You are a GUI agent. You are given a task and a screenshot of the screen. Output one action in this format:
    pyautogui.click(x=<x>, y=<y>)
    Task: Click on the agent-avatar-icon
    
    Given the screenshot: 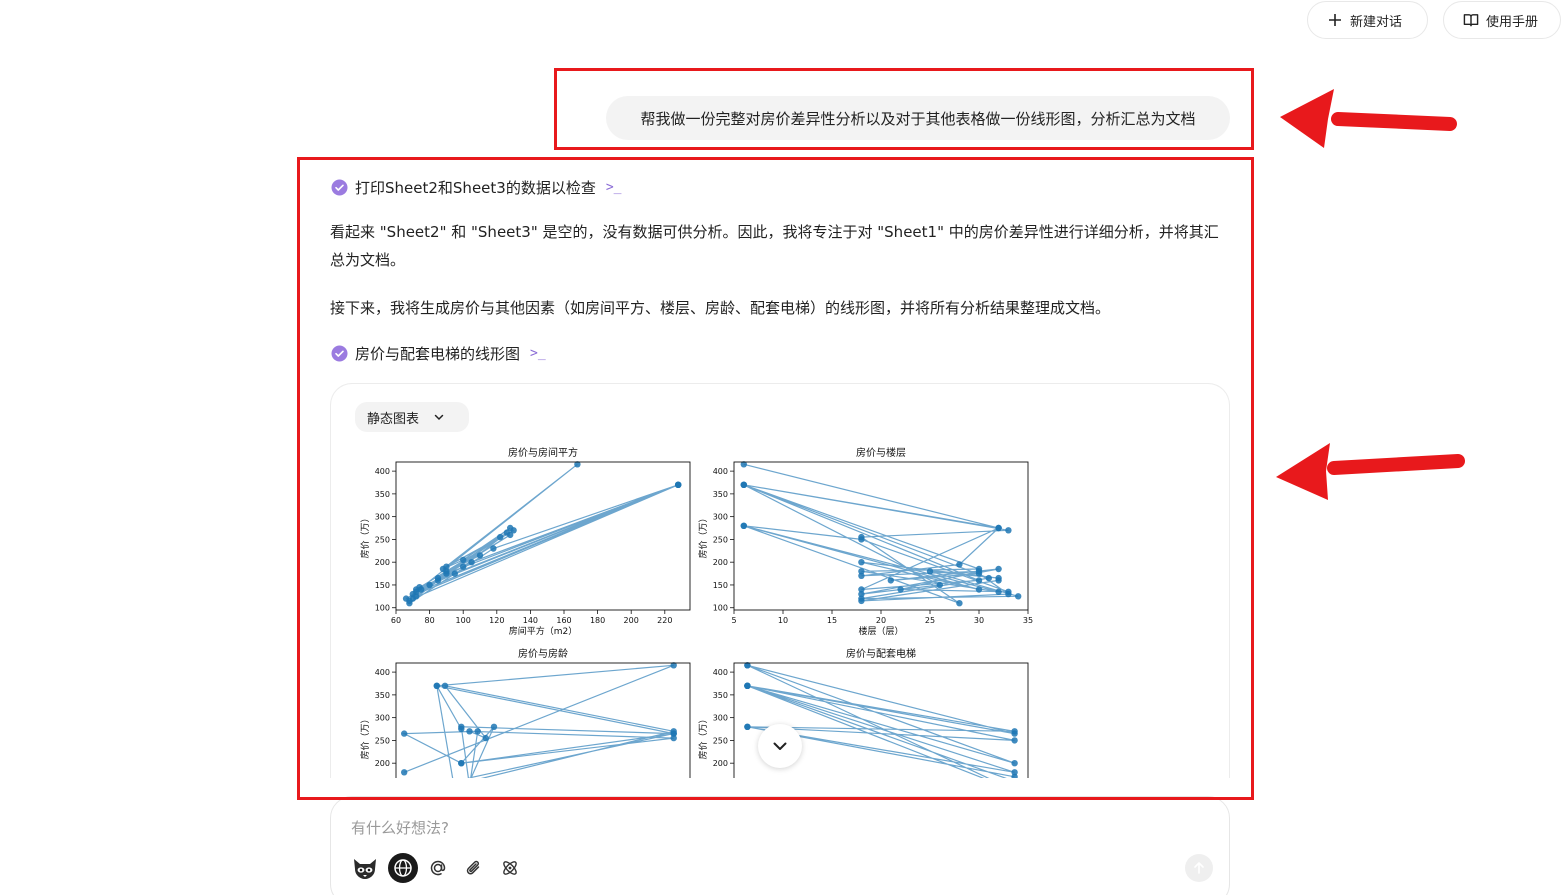 What is the action you would take?
    pyautogui.click(x=365, y=868)
    